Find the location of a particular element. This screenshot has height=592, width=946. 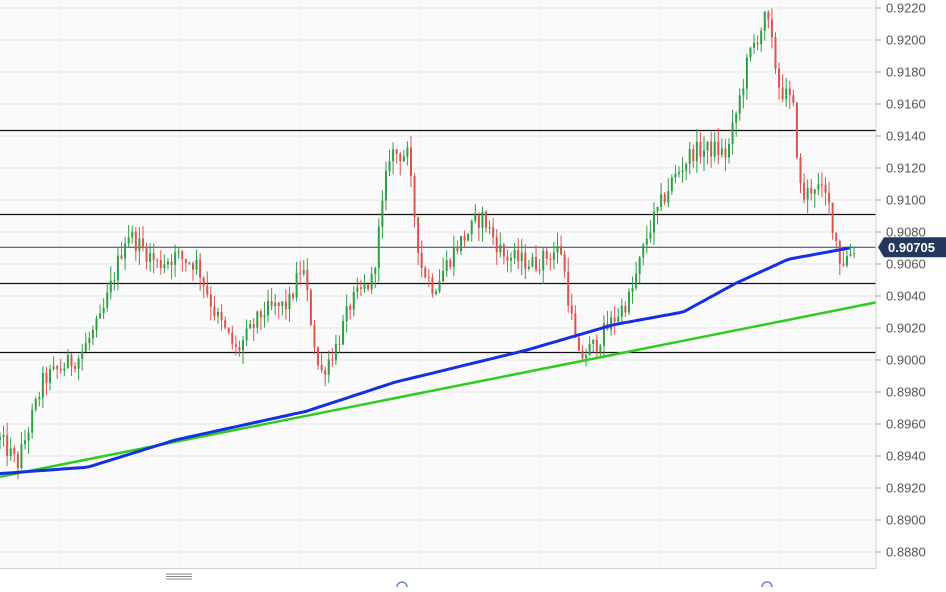

y-tick-label: 0.9060 is located at coordinates (906, 264).